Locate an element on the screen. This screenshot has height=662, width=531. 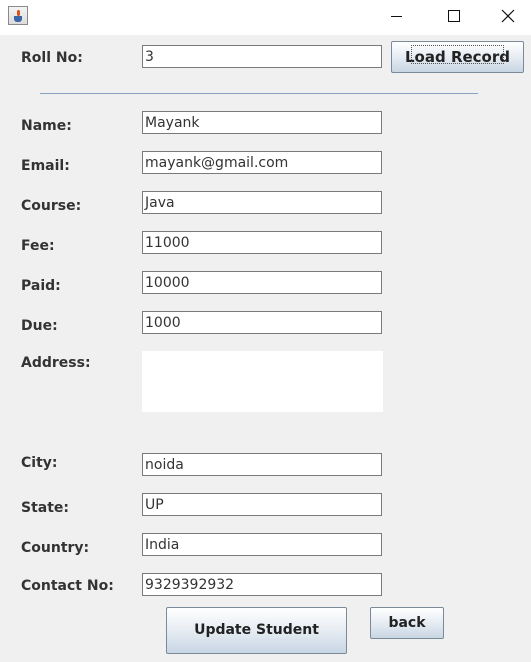
state-input: UP is located at coordinates (262, 504).